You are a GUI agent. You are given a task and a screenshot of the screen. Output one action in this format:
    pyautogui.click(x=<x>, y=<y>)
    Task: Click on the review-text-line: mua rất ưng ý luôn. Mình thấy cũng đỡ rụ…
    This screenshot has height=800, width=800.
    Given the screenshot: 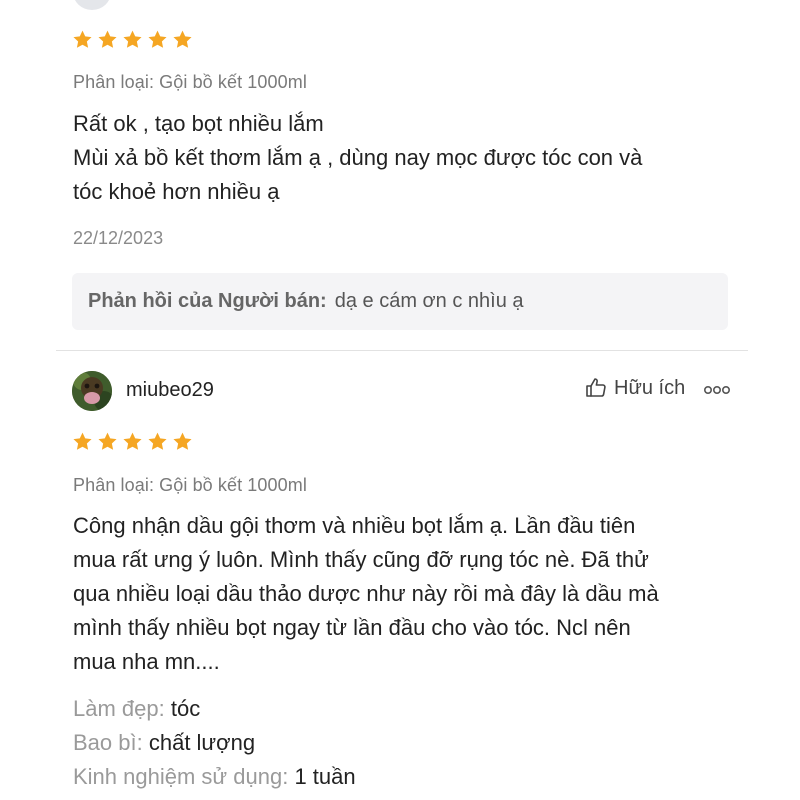 What is the action you would take?
    pyautogui.click(x=361, y=559)
    